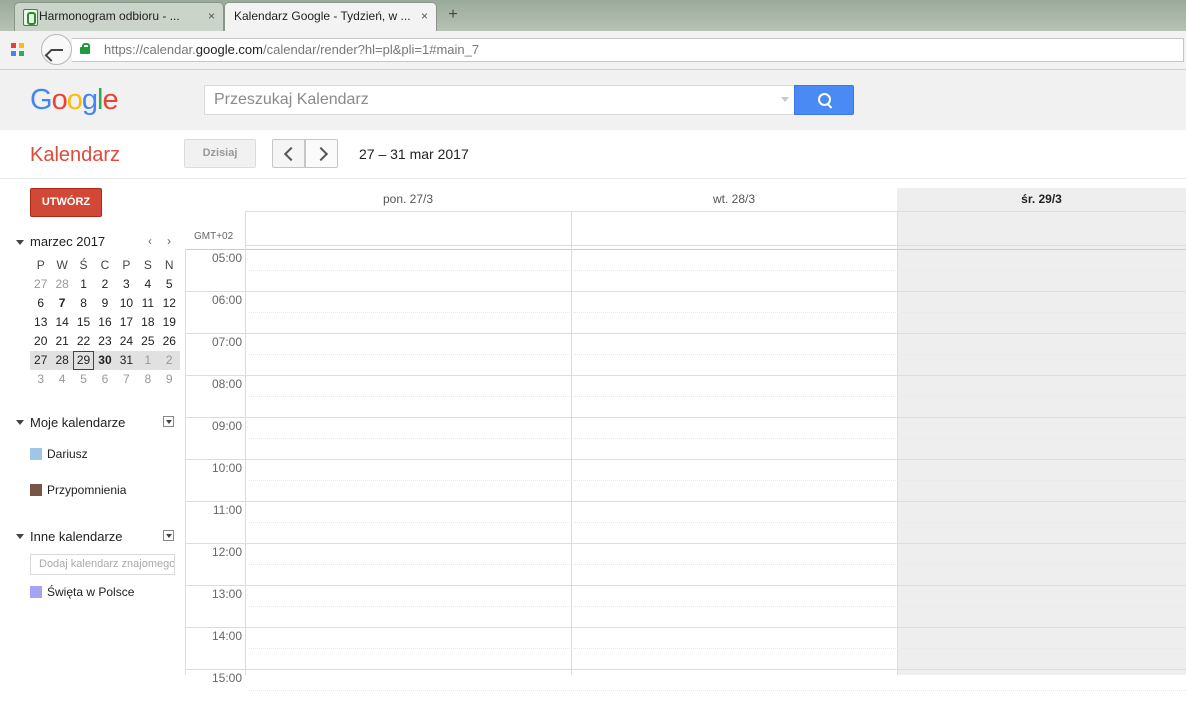 The image size is (1186, 711). What do you see at coordinates (220, 153) in the screenshot?
I see `today-button: Dzisiaj` at bounding box center [220, 153].